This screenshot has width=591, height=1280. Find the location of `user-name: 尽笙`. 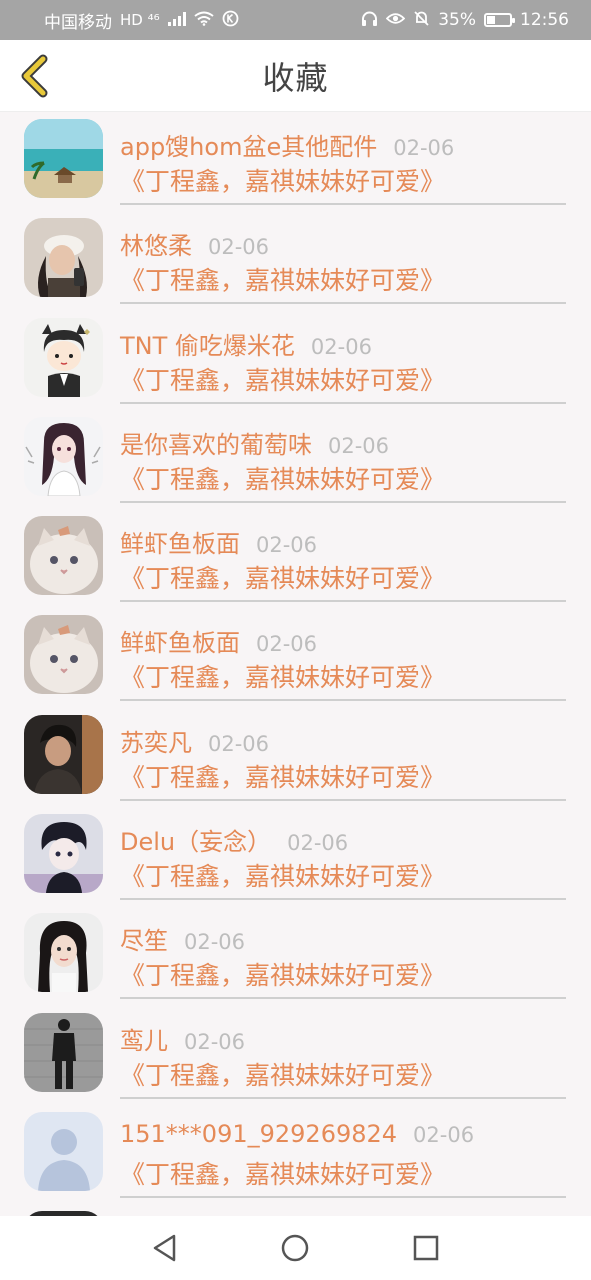

user-name: 尽笙 is located at coordinates (144, 938).